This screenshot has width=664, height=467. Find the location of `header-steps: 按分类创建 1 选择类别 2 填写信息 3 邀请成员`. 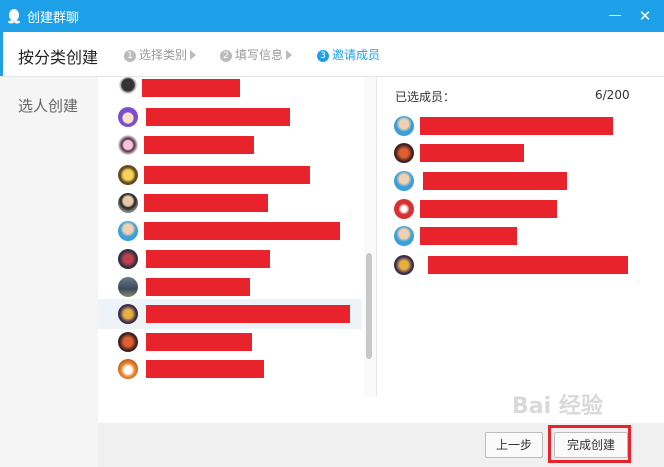

header-steps: 按分类创建 1 选择类别 2 填写信息 3 邀请成员 is located at coordinates (332, 54).